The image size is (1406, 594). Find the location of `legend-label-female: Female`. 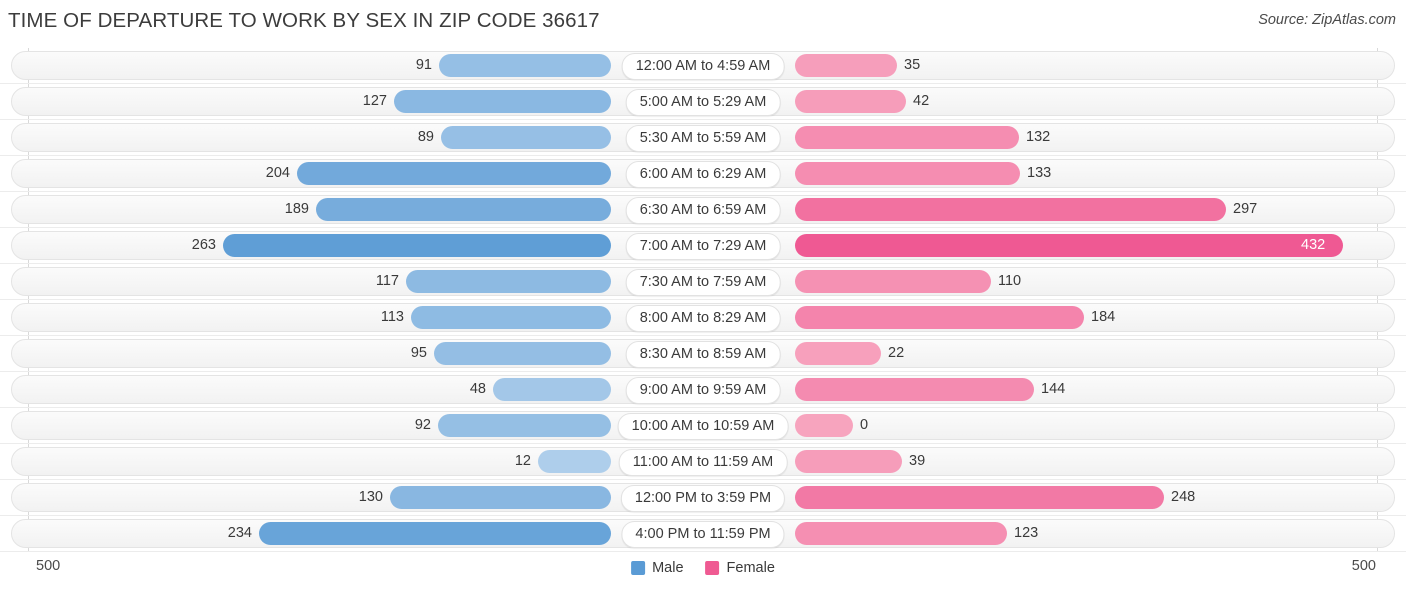

legend-label-female: Female is located at coordinates (750, 568).